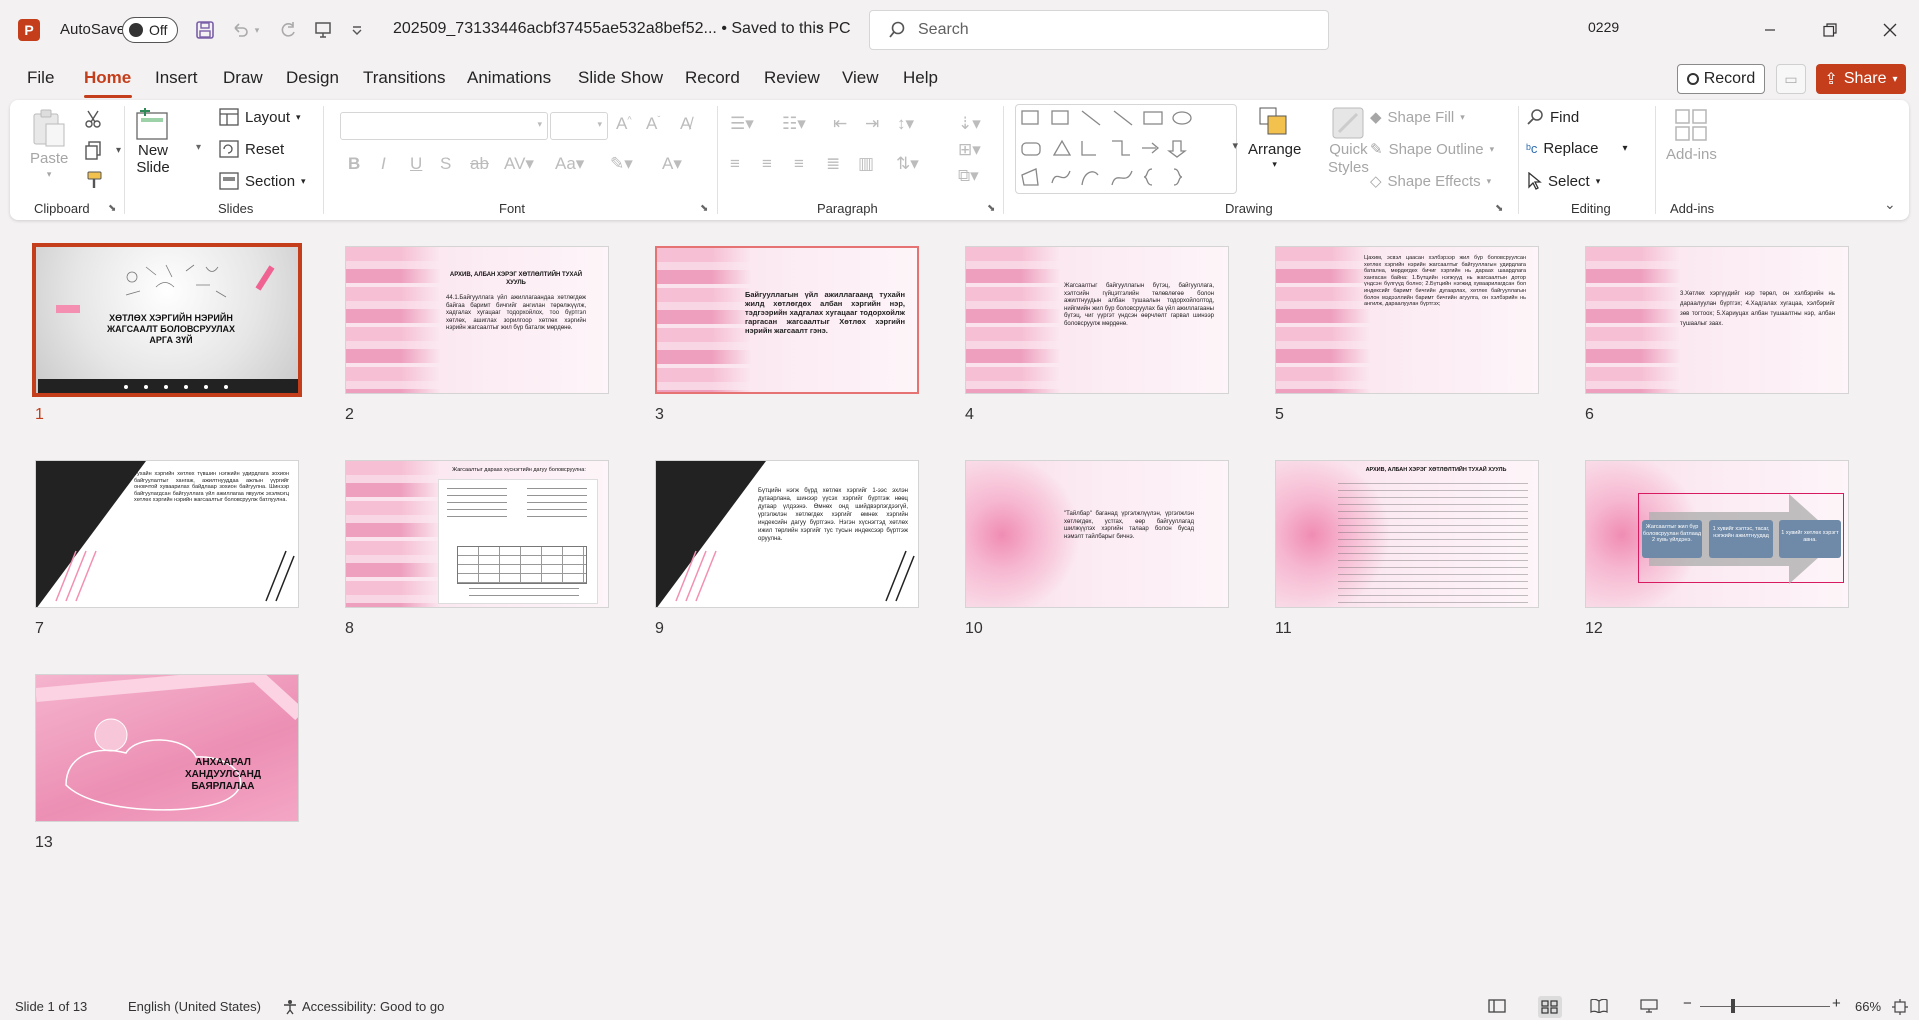  I want to click on slide-sorter-view-icon, so click(1550, 1007).